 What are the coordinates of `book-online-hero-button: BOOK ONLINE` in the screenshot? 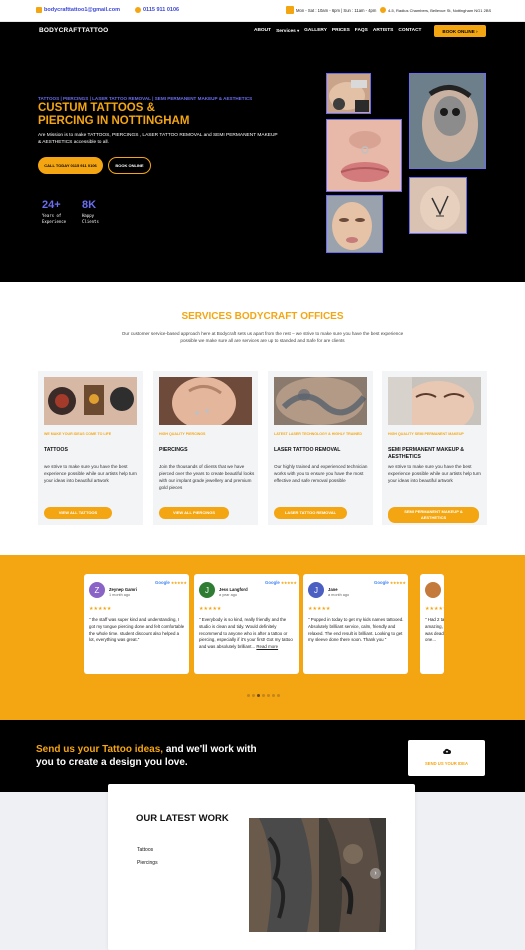 It's located at (129, 165).